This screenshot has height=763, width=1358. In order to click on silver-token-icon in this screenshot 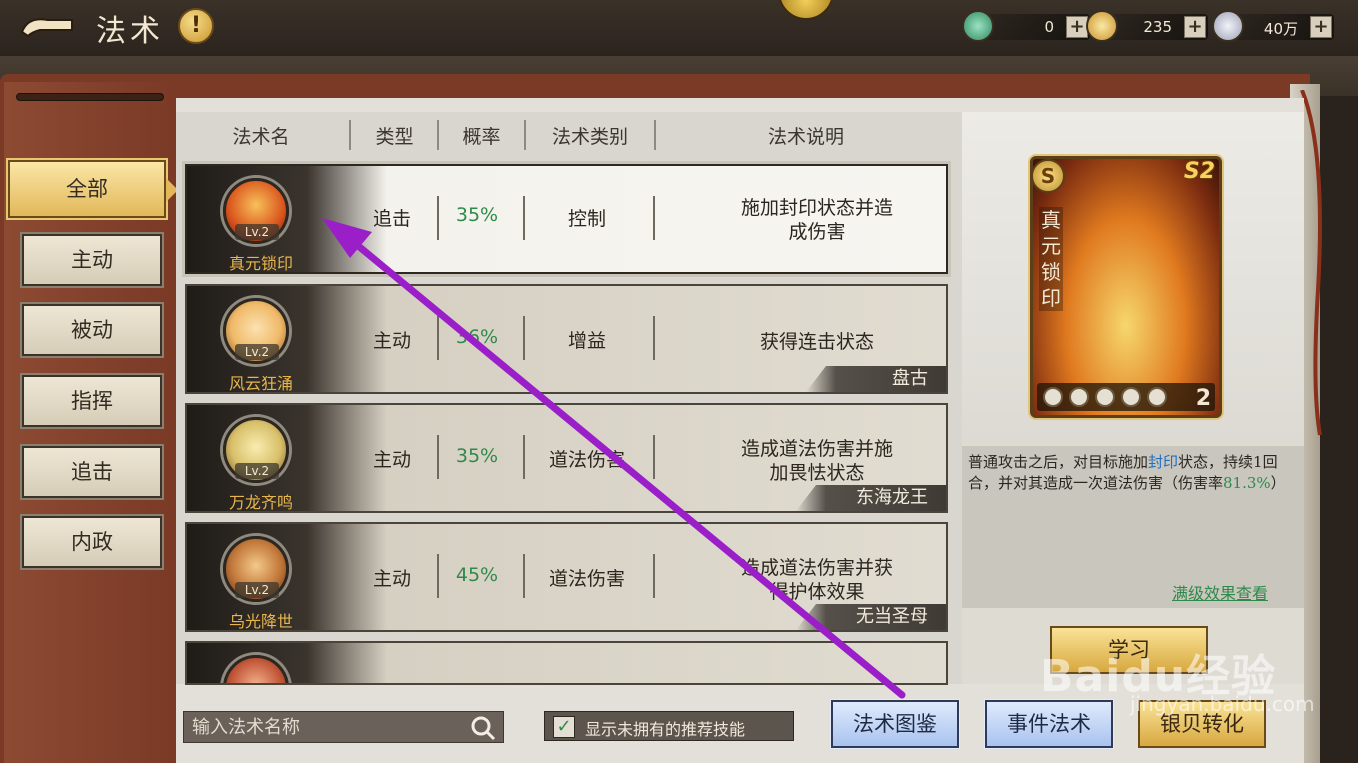, I will do `click(1228, 26)`.